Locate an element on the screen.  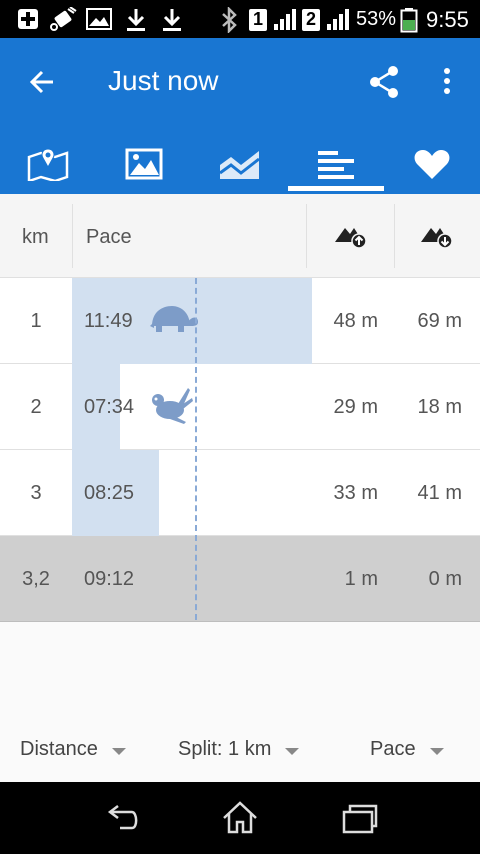
km-header: km is located at coordinates (35, 237).